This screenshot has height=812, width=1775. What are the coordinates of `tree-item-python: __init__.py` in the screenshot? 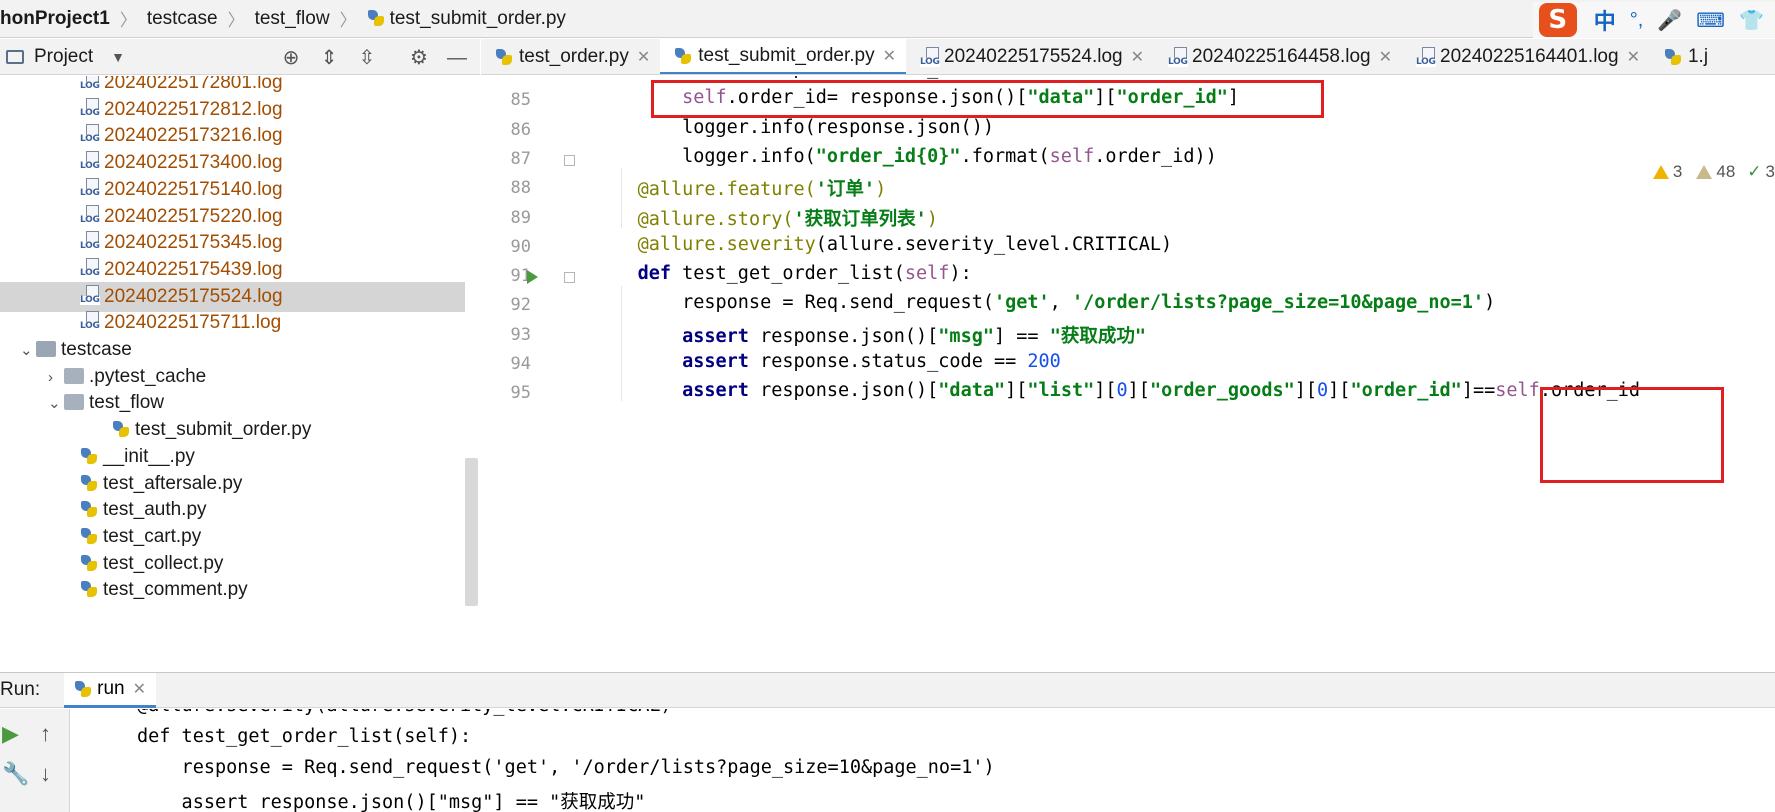 It's located at (97, 457).